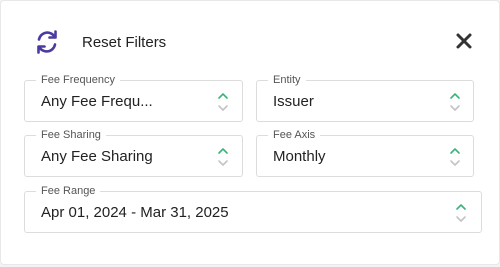 The height and width of the screenshot is (267, 500). Describe the element at coordinates (78, 80) in the screenshot. I see `fee-frequency-label: Fee Frequency` at that location.